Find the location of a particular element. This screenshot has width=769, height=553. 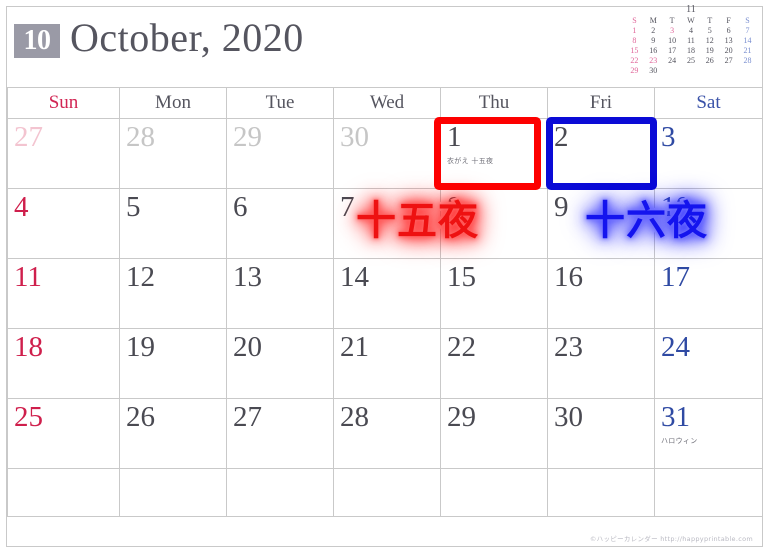

calendar-day-number: 11 is located at coordinates (28, 277).